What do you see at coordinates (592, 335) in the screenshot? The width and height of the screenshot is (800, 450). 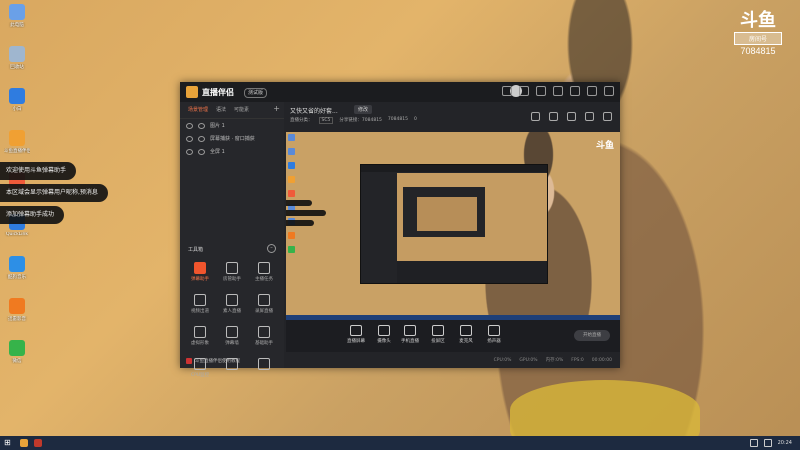 I see `start-live-button: 开始直播` at bounding box center [592, 335].